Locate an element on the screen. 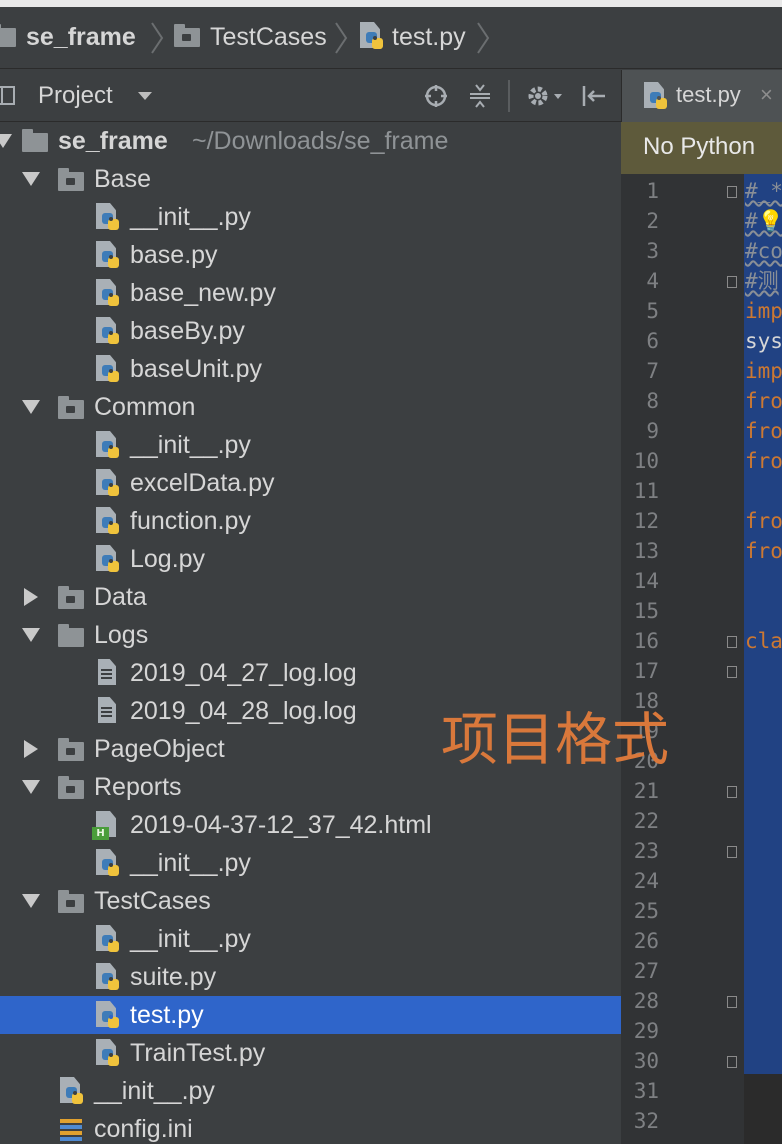 The height and width of the screenshot is (1144, 782). tree-file-test-selected: test.py is located at coordinates (310, 1015).